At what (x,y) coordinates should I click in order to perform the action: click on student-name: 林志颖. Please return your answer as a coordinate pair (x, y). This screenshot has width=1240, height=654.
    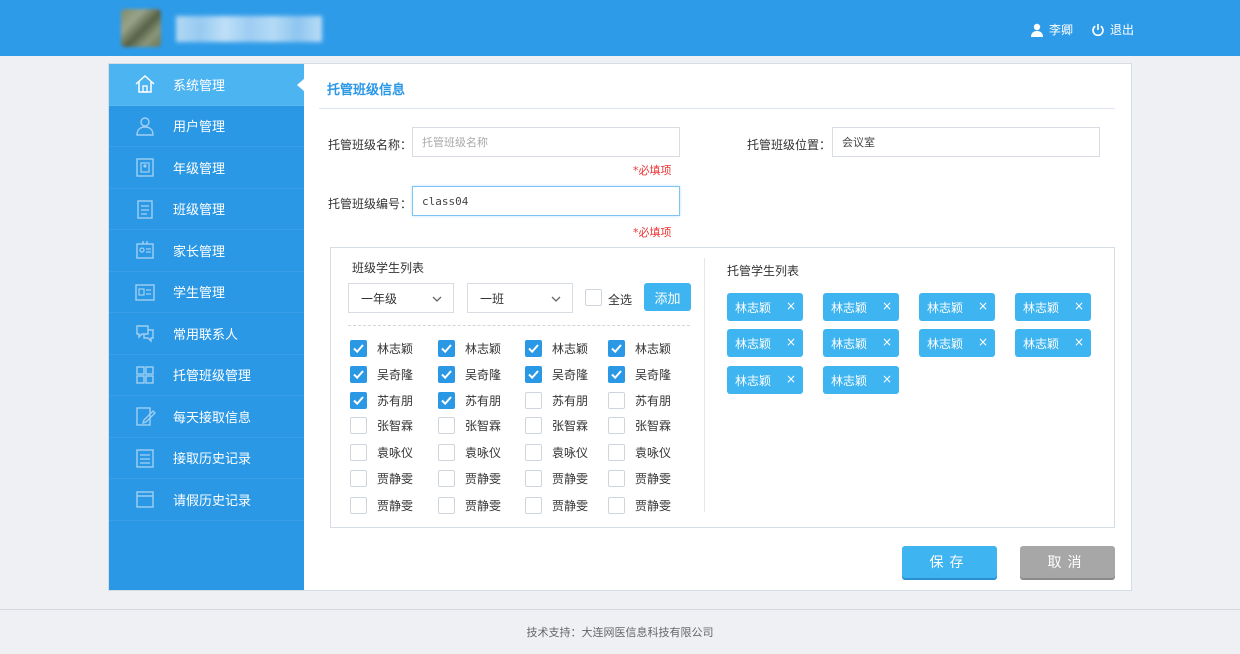
    Looking at the image, I should click on (395, 349).